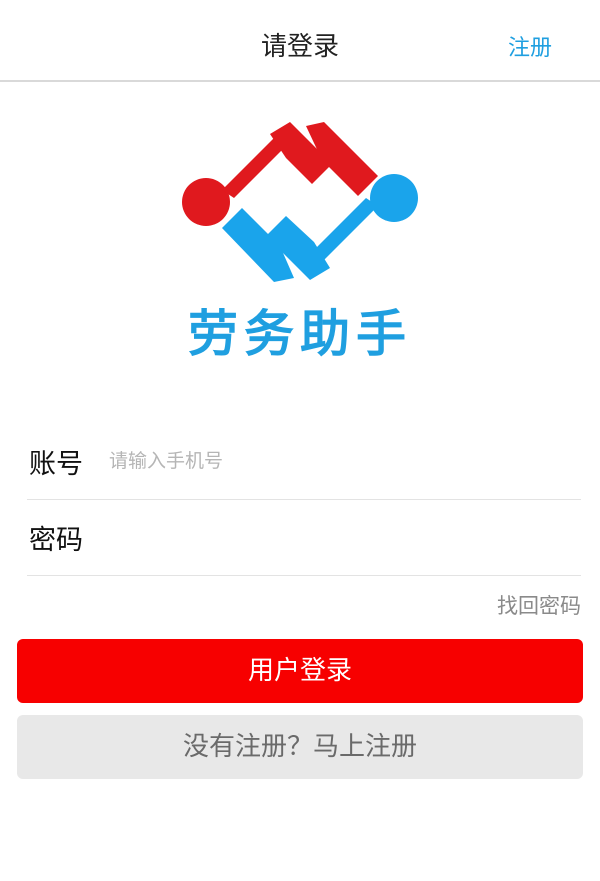  Describe the element at coordinates (300, 334) in the screenshot. I see `brand-name: 劳务助手` at that location.